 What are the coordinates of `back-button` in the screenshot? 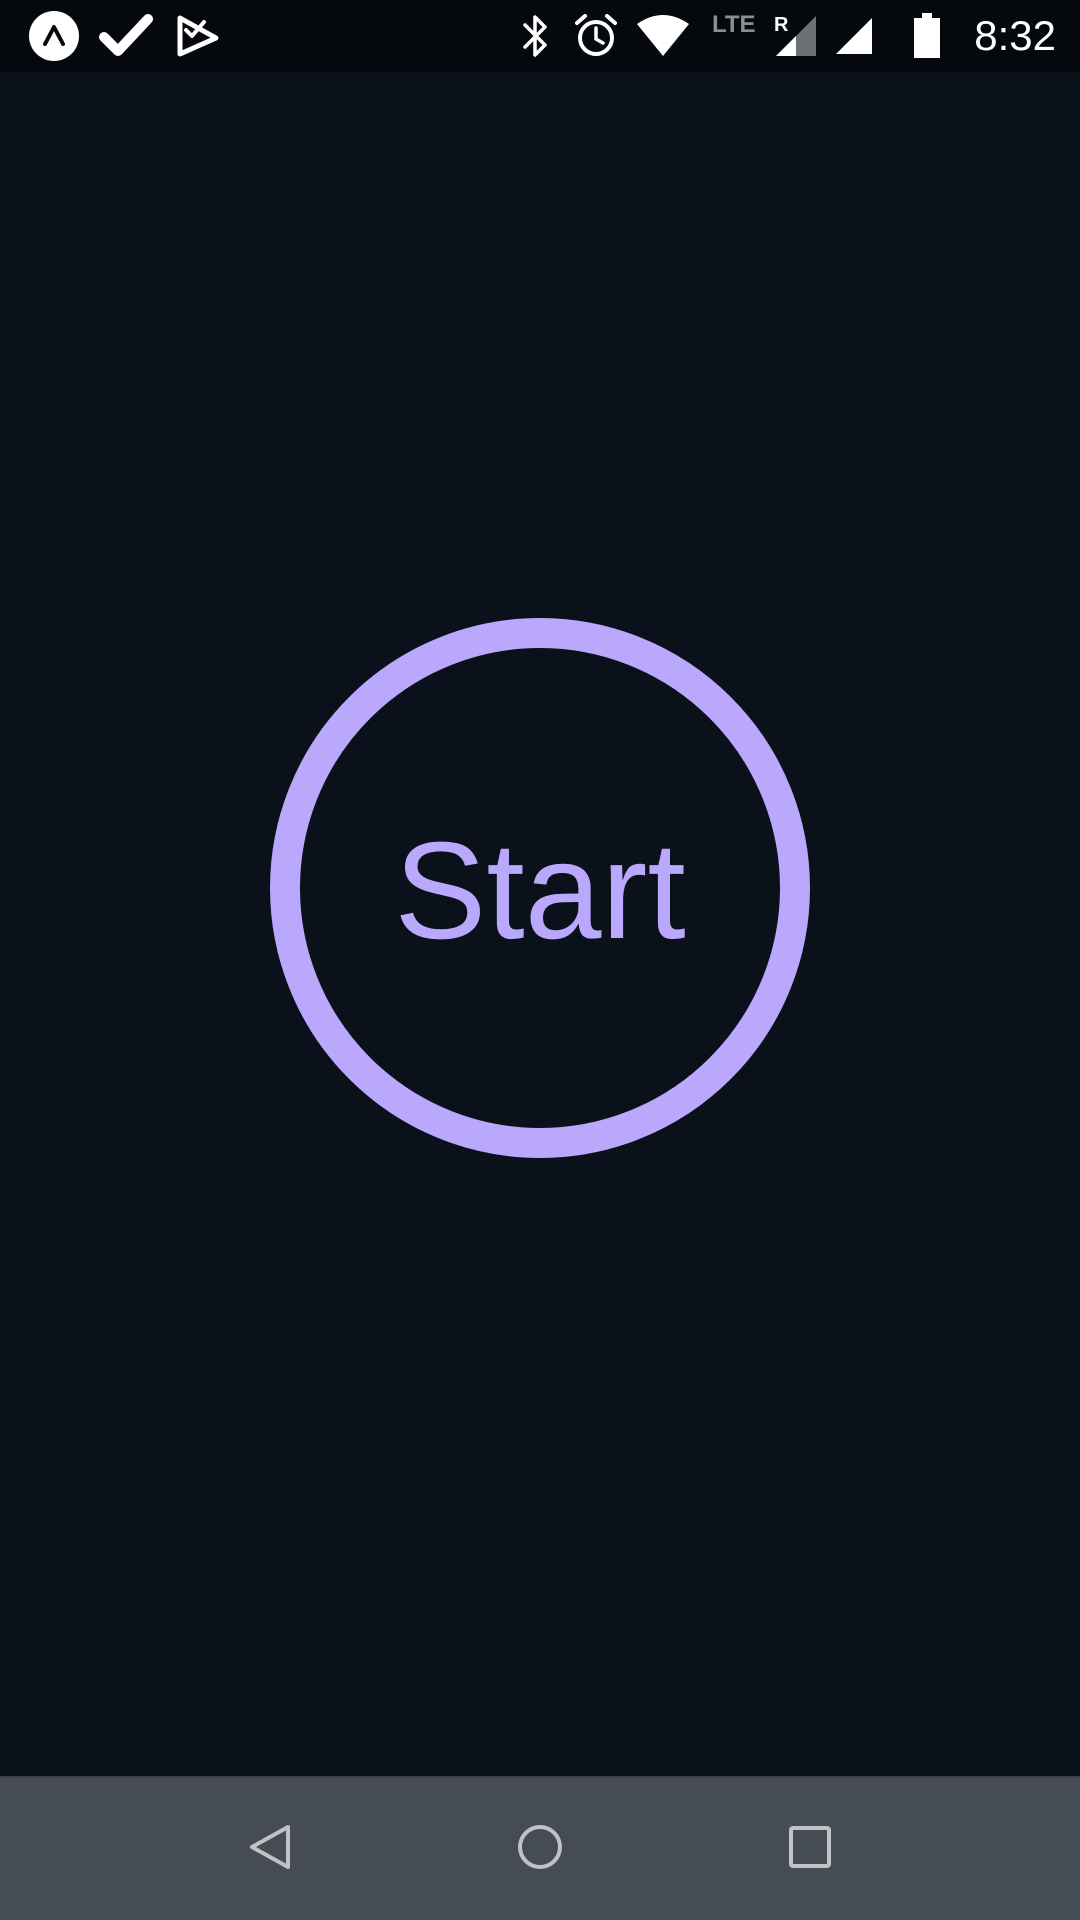 It's located at (270, 1849).